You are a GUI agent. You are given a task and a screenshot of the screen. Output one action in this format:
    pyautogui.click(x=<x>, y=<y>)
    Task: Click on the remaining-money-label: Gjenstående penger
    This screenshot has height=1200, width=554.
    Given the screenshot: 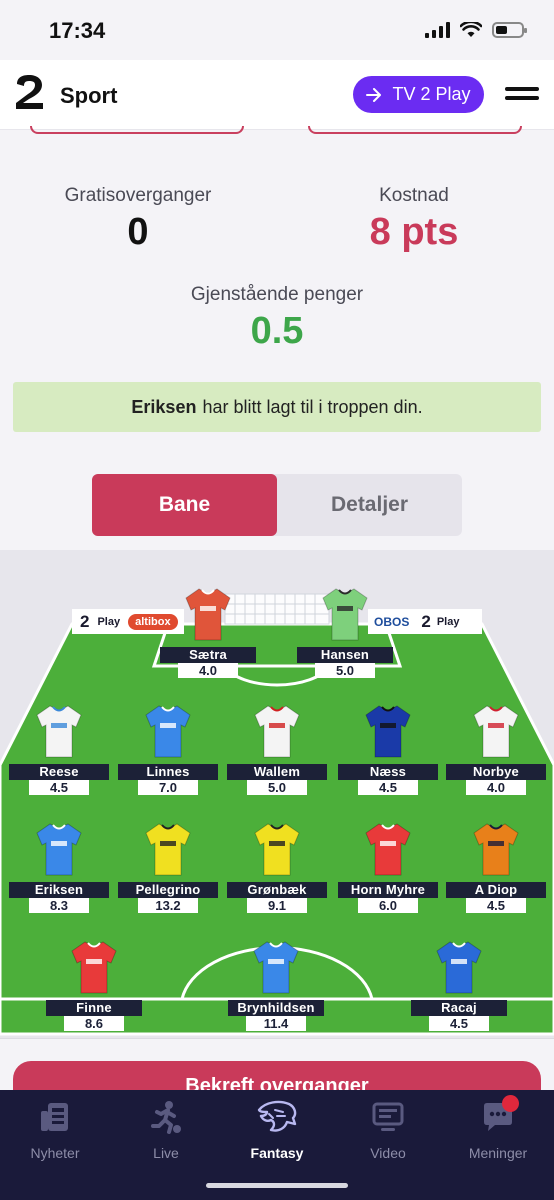 What is the action you would take?
    pyautogui.click(x=277, y=294)
    